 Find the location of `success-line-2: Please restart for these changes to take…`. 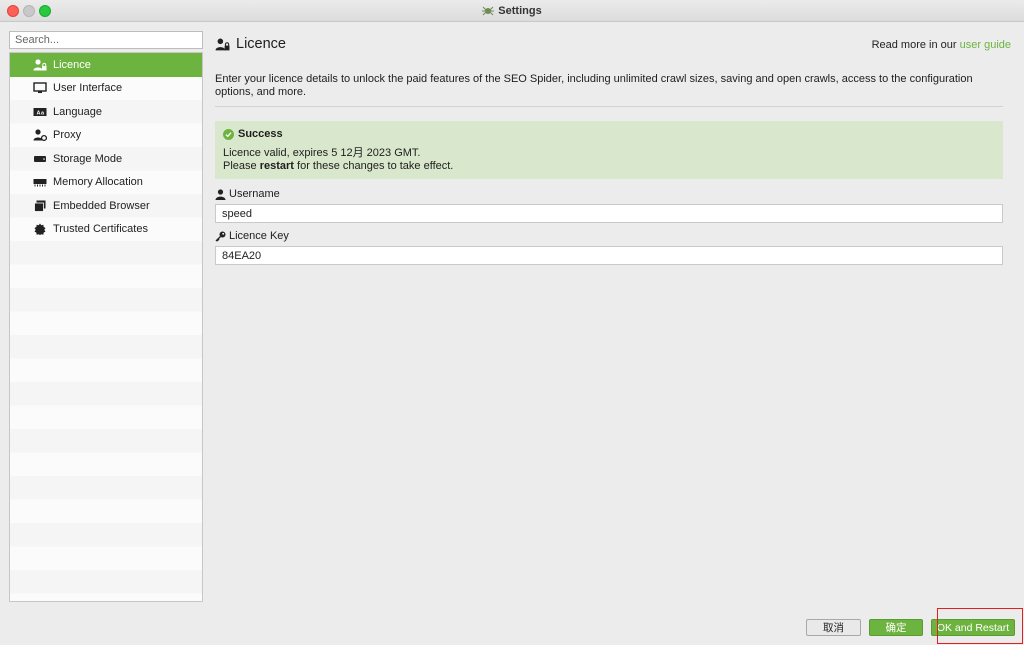

success-line-2: Please restart for these changes to take… is located at coordinates (609, 166).